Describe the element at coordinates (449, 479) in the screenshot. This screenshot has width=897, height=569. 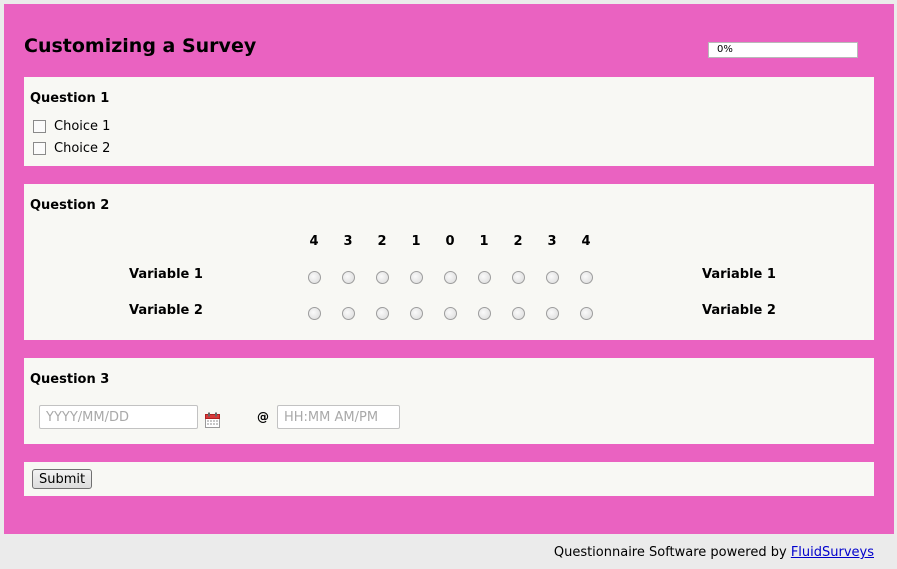
I see `submit-panel: Submit` at that location.